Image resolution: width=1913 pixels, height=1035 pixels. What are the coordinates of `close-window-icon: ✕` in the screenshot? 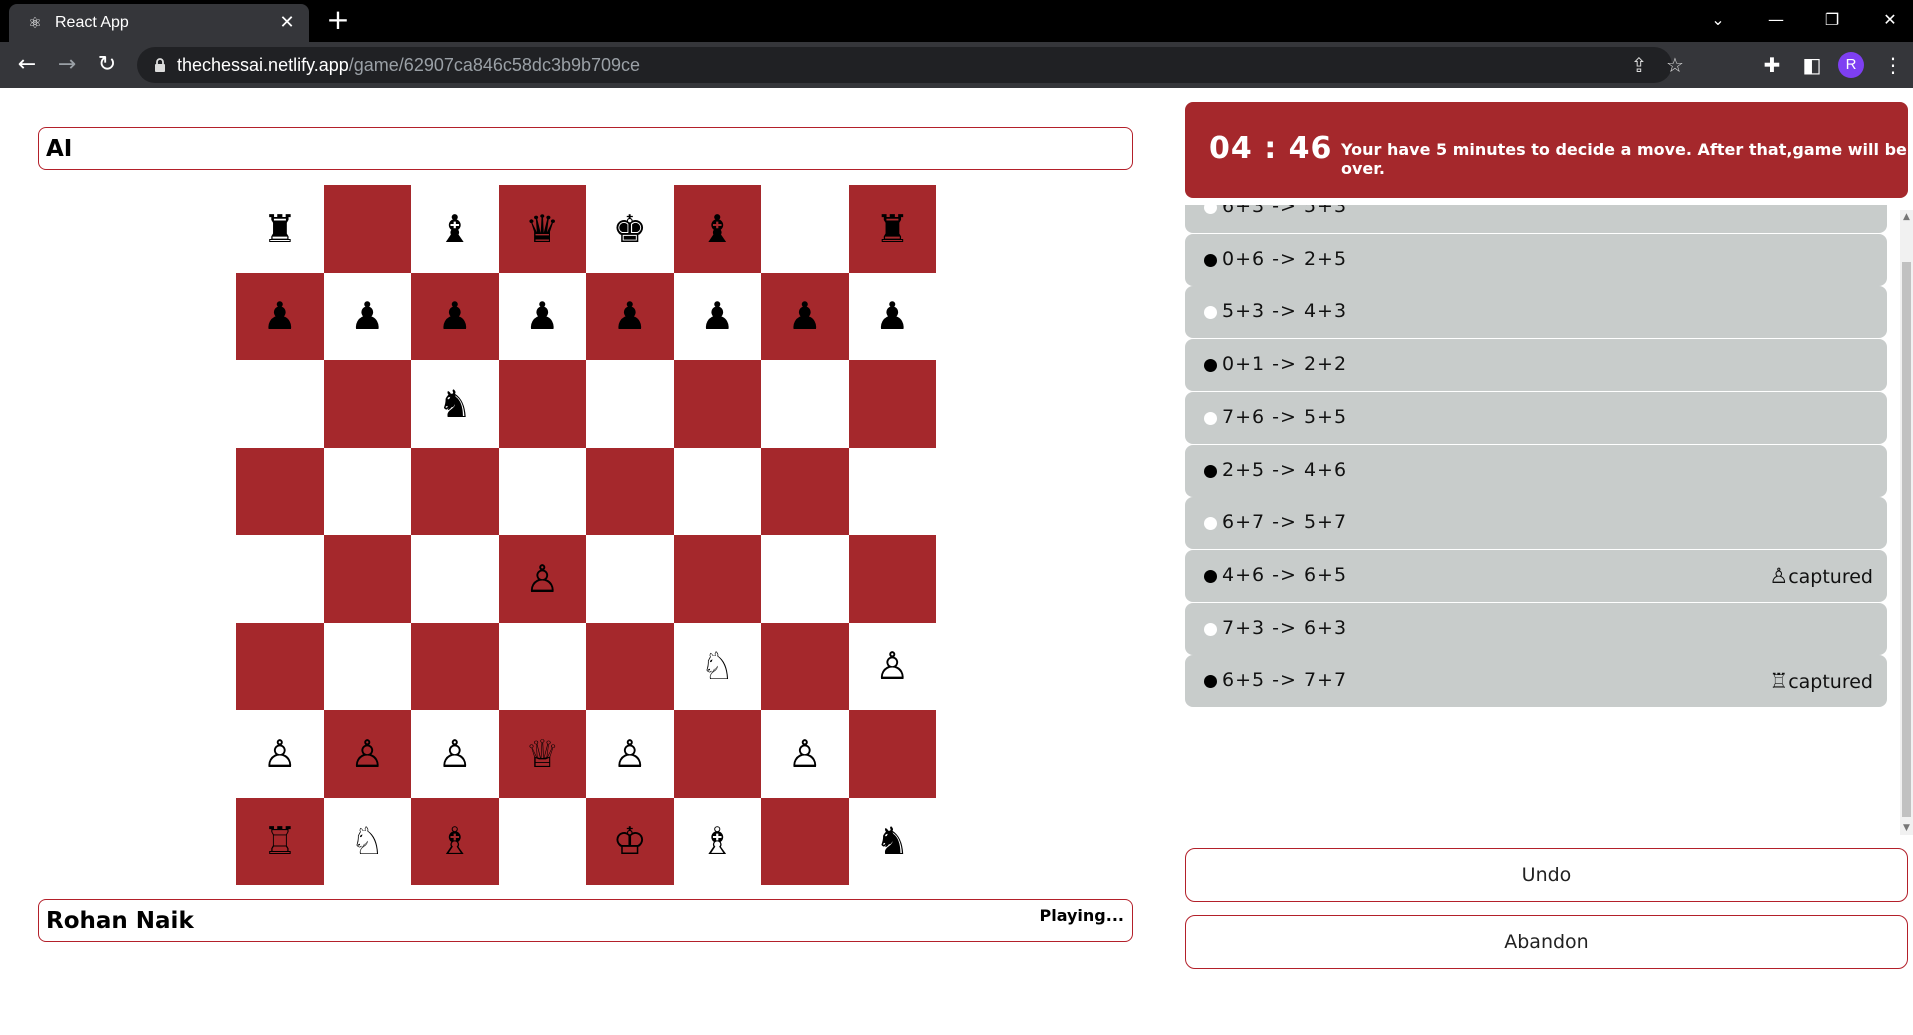 It's located at (1890, 20).